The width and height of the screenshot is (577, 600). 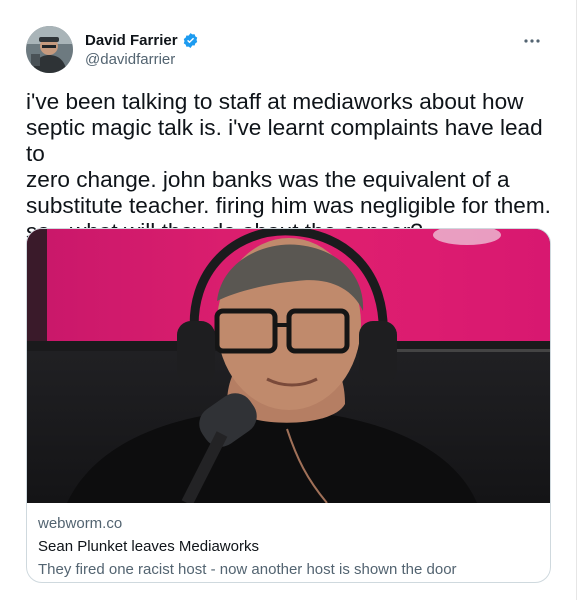 I want to click on card-domain: webworm.co, so click(x=288, y=524).